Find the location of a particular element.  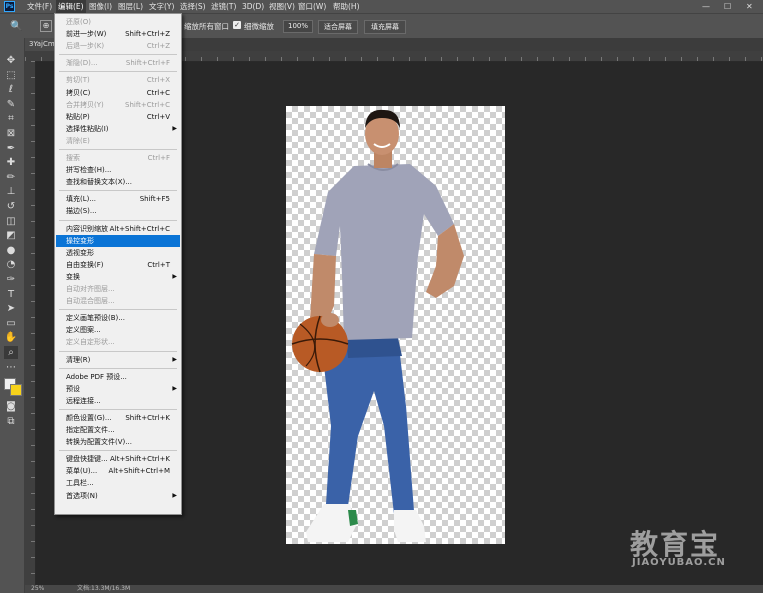

edit-menu-item: 拷贝(C) Ctrl+C is located at coordinates (118, 93).